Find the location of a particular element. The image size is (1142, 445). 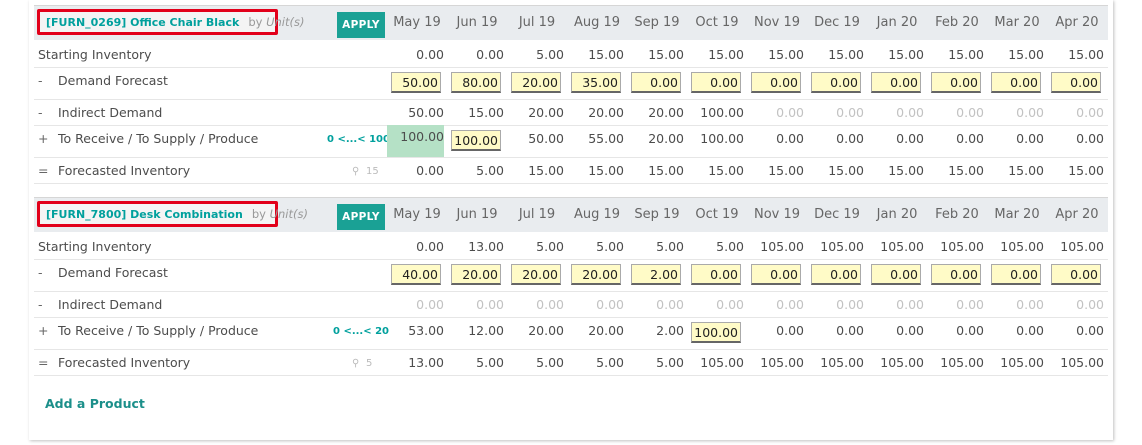

product-uom: by Unit(s) is located at coordinates (276, 22).